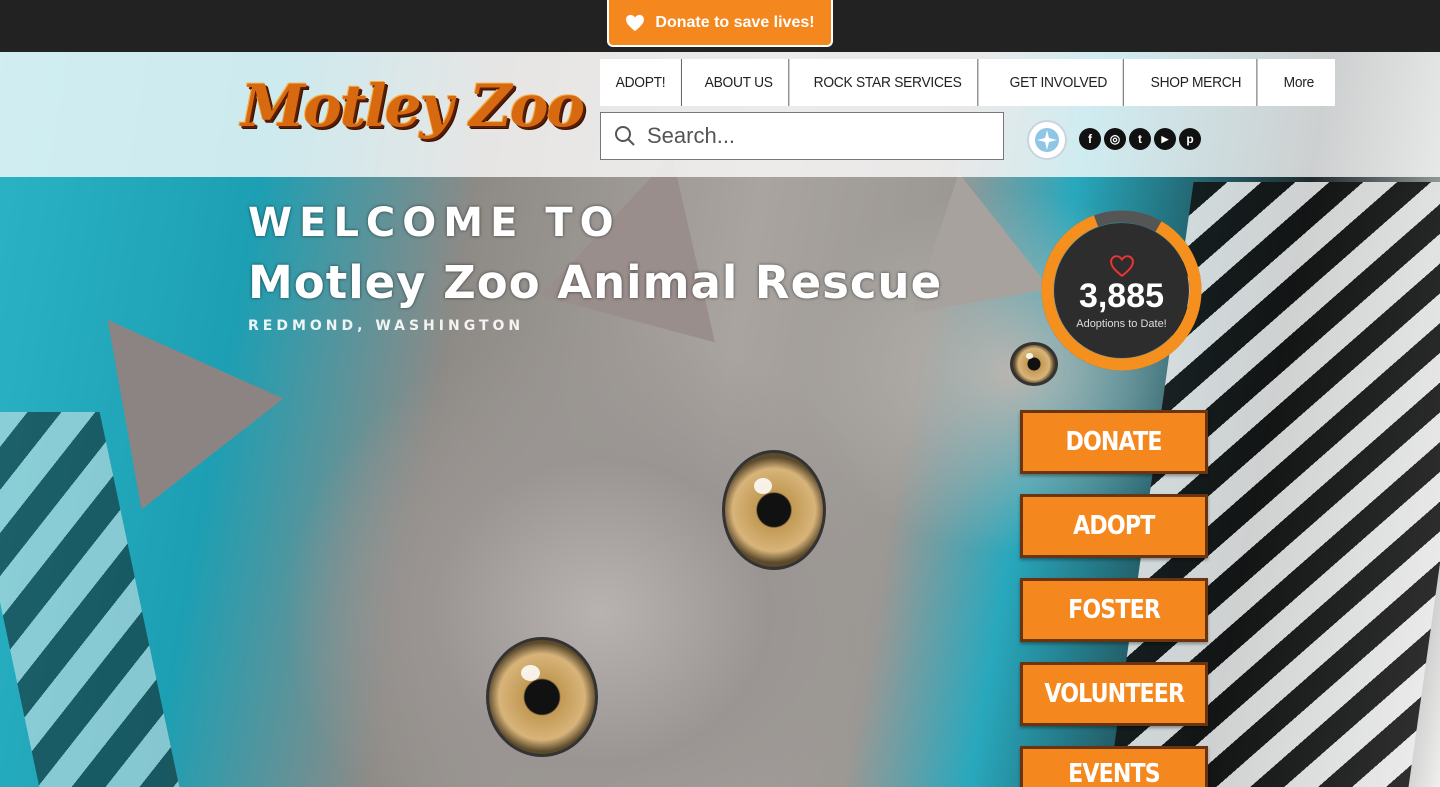 This screenshot has height=787, width=1440. I want to click on donate-banner-label: Donate to save lives!, so click(735, 22).